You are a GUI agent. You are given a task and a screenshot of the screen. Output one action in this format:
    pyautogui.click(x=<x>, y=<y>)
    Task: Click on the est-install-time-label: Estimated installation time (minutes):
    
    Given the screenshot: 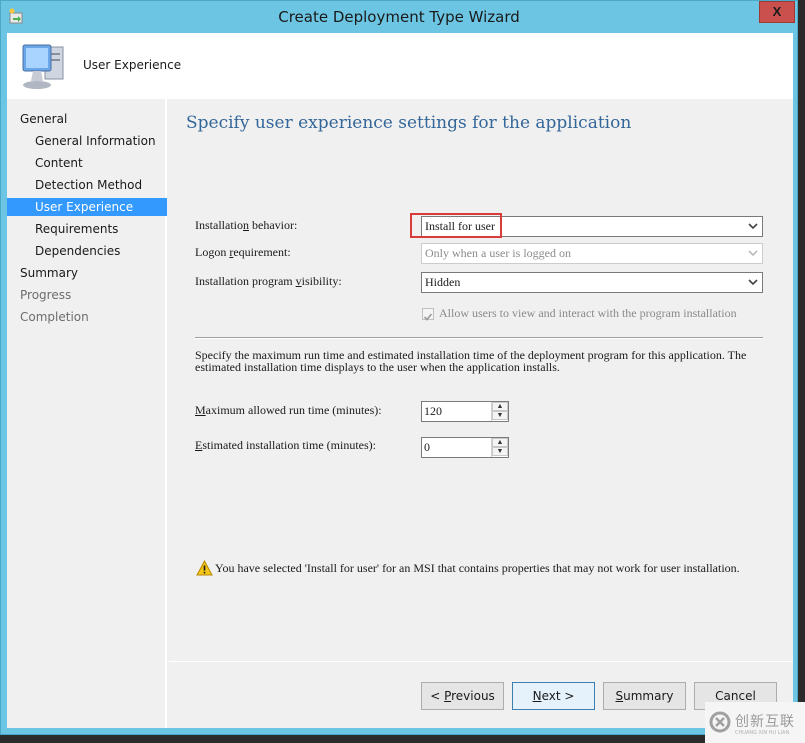 What is the action you would take?
    pyautogui.click(x=285, y=445)
    